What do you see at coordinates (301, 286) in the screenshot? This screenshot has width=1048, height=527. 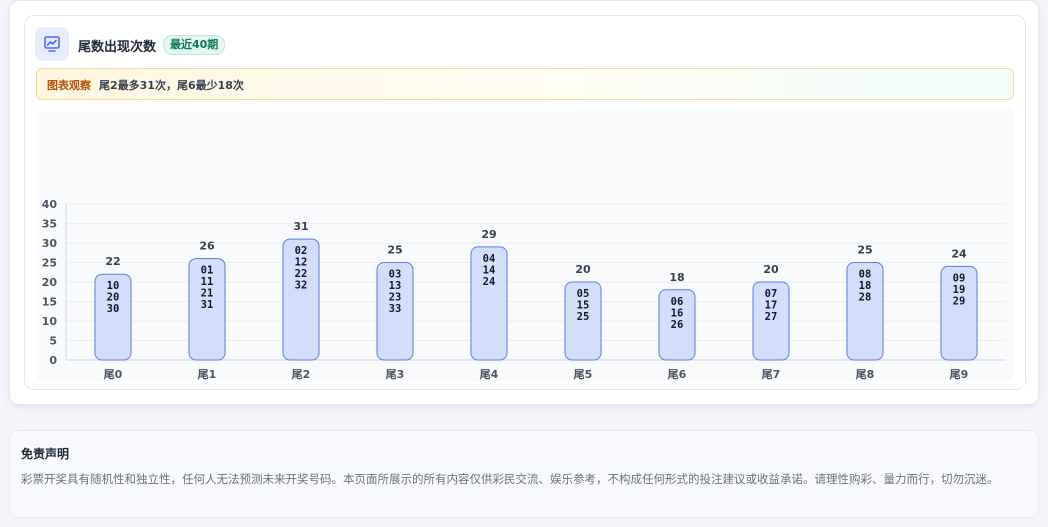 I see `bar-number-label: 32` at bounding box center [301, 286].